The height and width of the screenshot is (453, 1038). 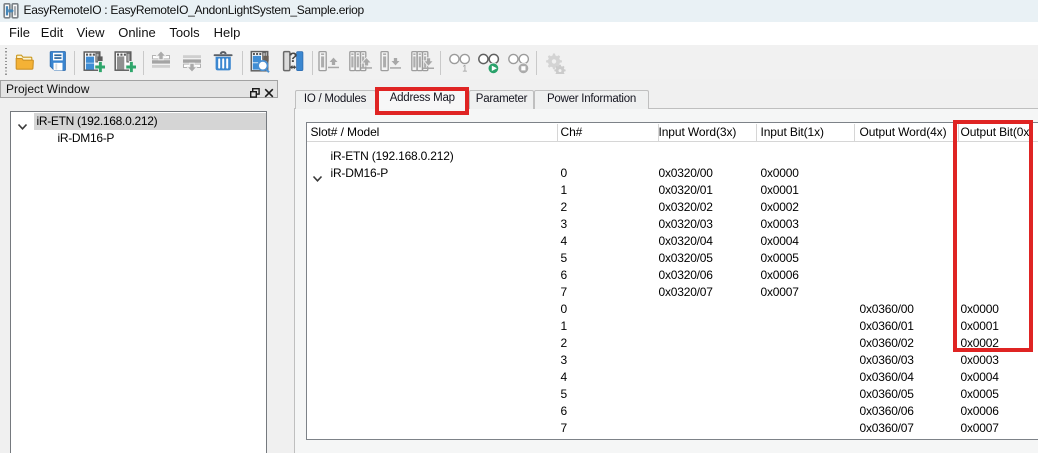 What do you see at coordinates (269, 91) in the screenshot?
I see `close-panel-icon` at bounding box center [269, 91].